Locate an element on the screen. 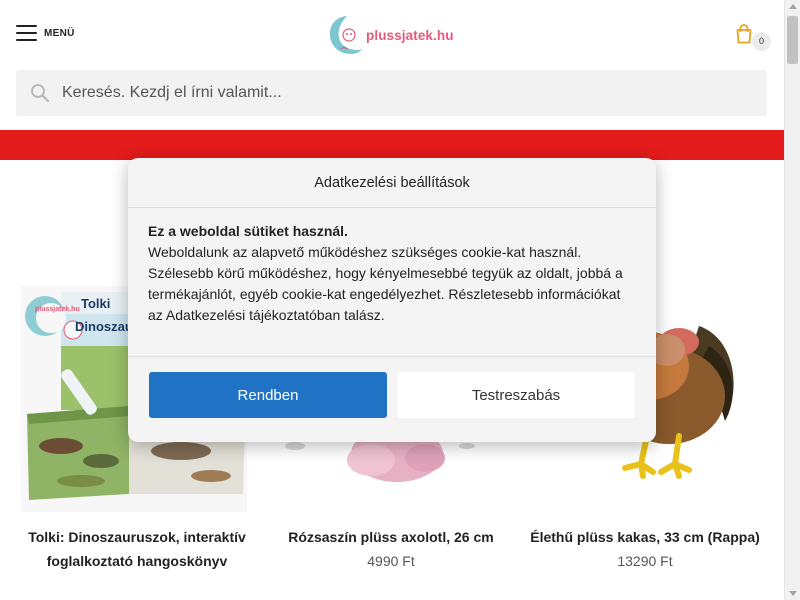 Image resolution: width=800 pixels, height=600 pixels. menu-button: MENÜ is located at coordinates (45, 33).